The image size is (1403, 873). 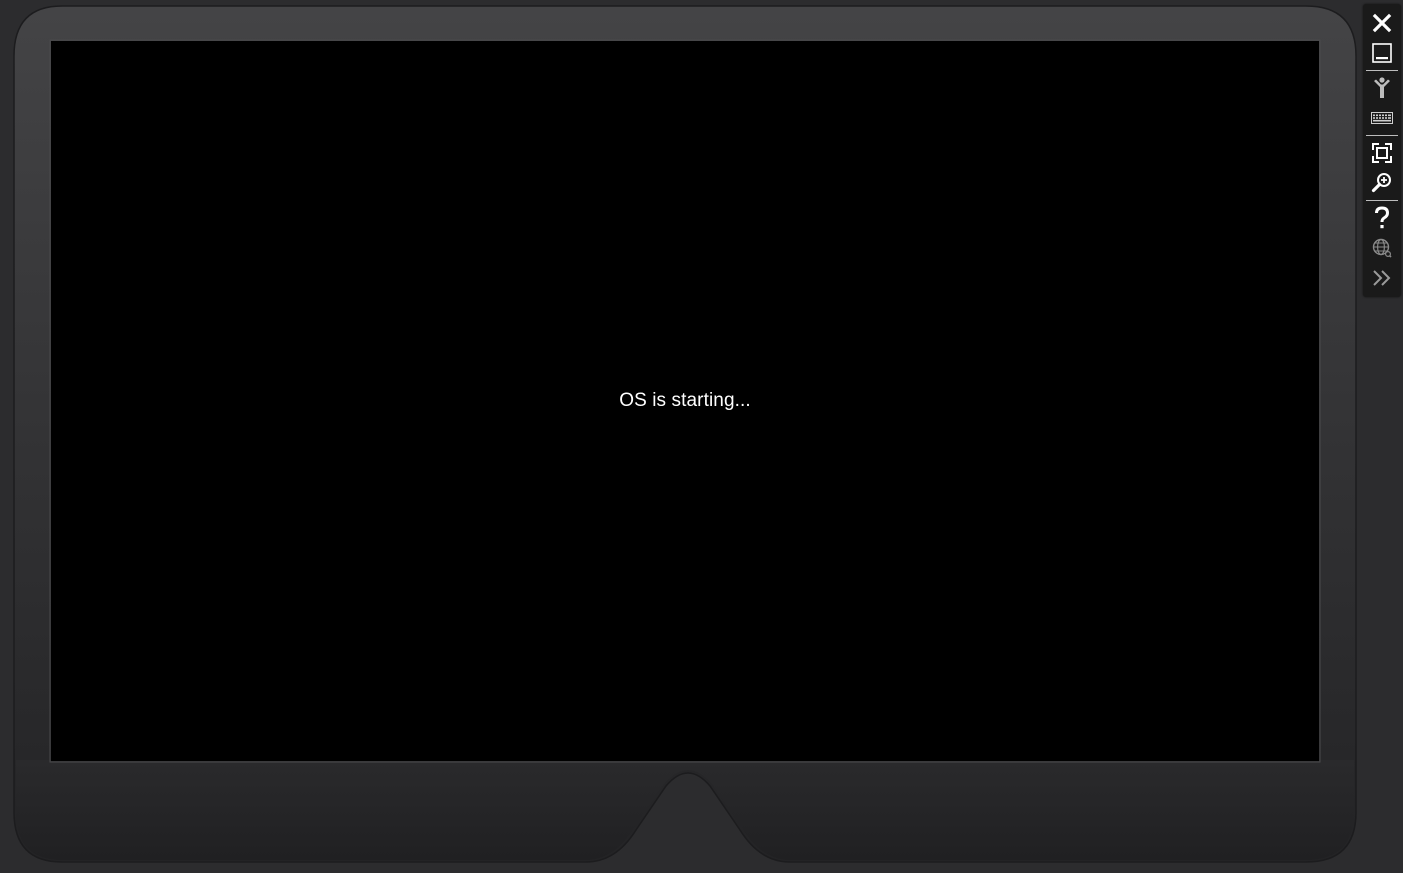 I want to click on rotate-device-icon, so click(x=1382, y=87).